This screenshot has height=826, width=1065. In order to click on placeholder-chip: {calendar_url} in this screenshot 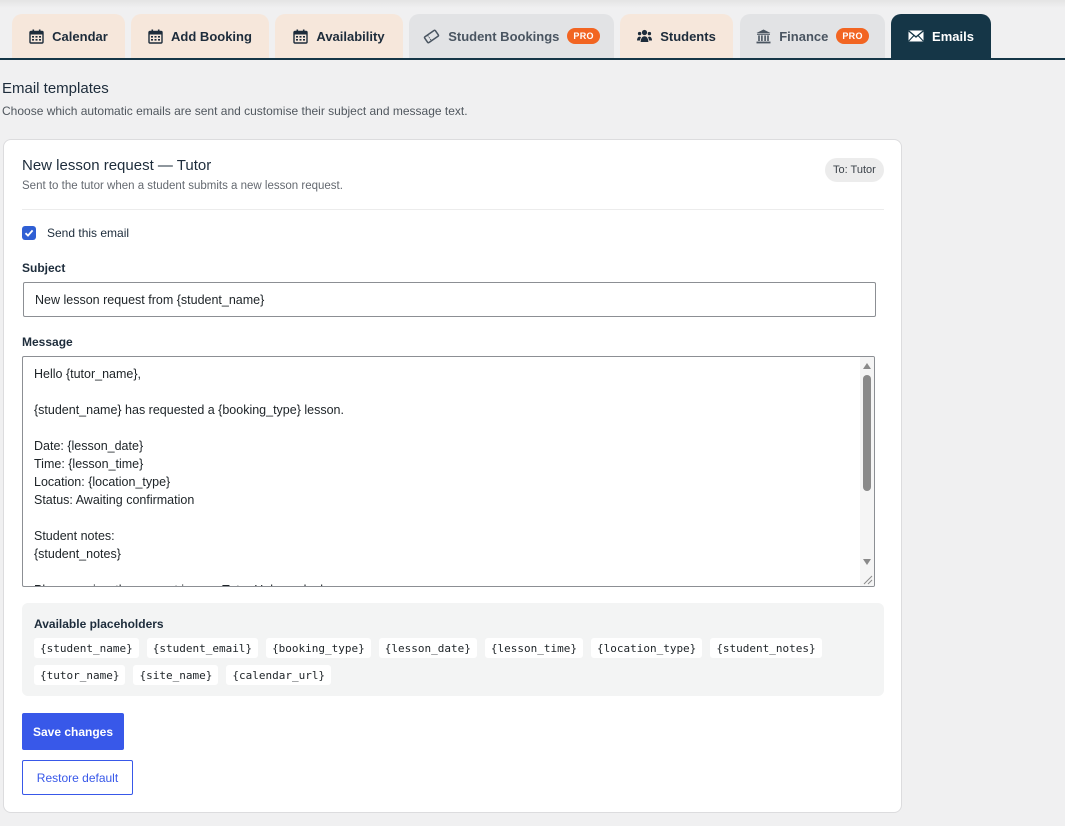, I will do `click(279, 675)`.